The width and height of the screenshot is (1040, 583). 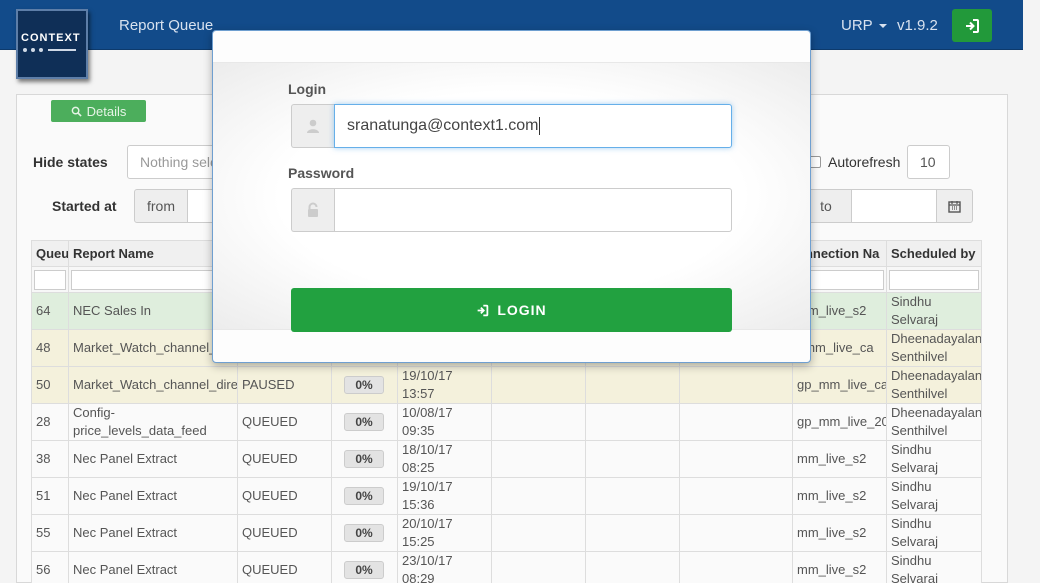 What do you see at coordinates (483, 310) in the screenshot?
I see `sign-in-icon` at bounding box center [483, 310].